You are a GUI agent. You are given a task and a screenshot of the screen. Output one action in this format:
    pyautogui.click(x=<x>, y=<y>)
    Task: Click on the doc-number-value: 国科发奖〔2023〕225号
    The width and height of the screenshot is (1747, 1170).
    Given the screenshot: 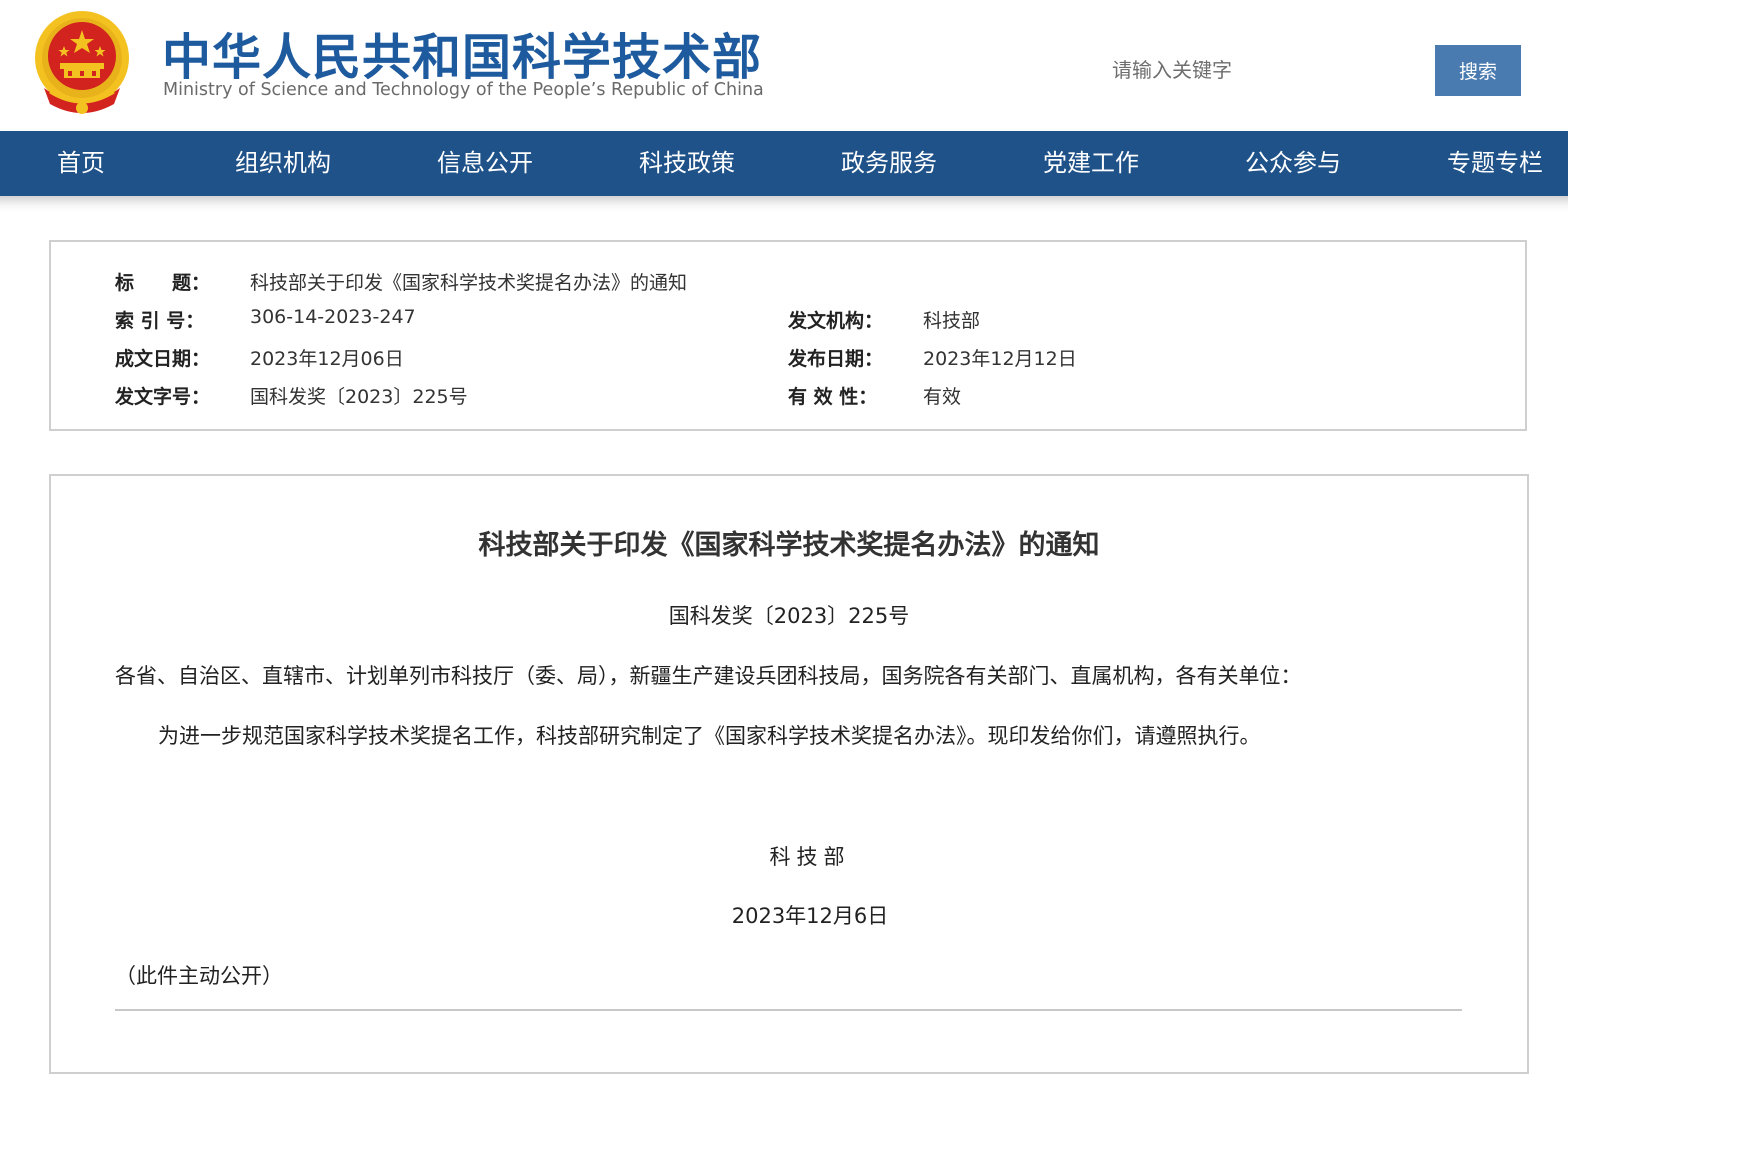 What is the action you would take?
    pyautogui.click(x=359, y=397)
    